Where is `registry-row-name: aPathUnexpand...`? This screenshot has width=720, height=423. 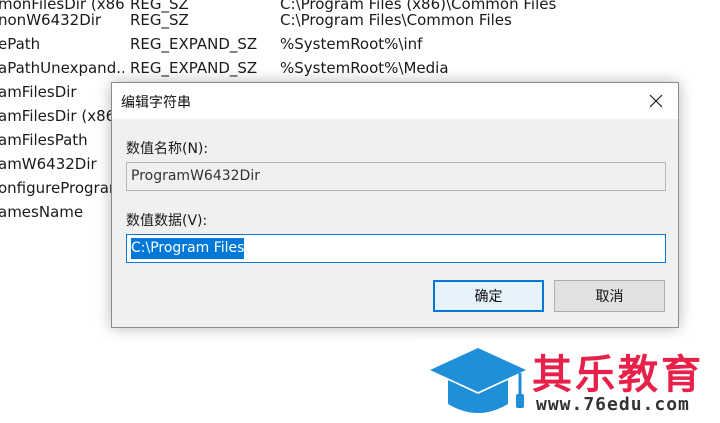
registry-row-name: aPathUnexpand... is located at coordinates (62, 68).